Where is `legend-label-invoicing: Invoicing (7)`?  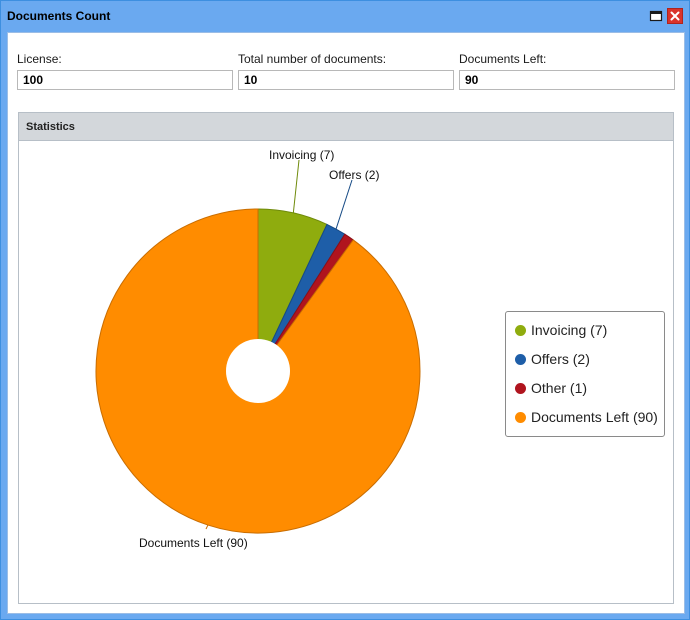 legend-label-invoicing: Invoicing (7) is located at coordinates (569, 330).